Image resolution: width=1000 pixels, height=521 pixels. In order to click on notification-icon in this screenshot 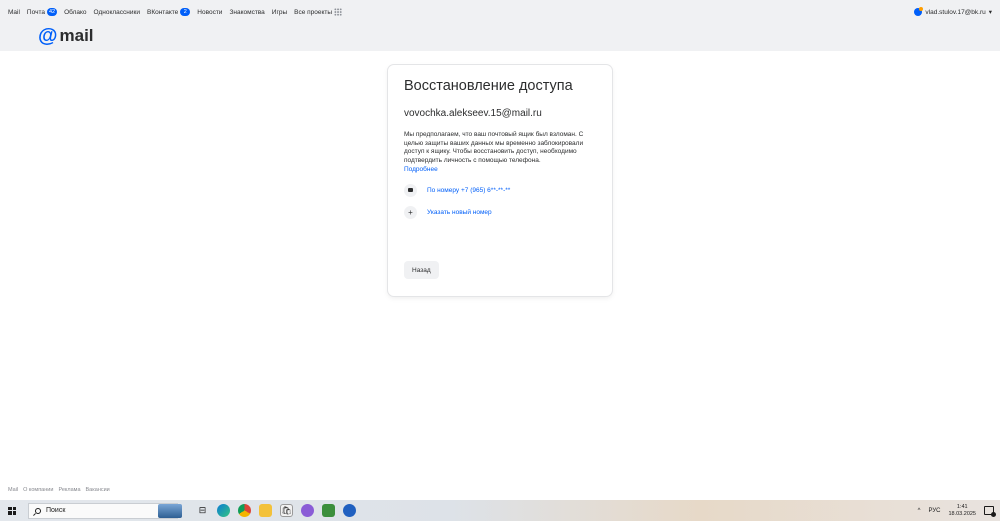, I will do `click(990, 511)`.